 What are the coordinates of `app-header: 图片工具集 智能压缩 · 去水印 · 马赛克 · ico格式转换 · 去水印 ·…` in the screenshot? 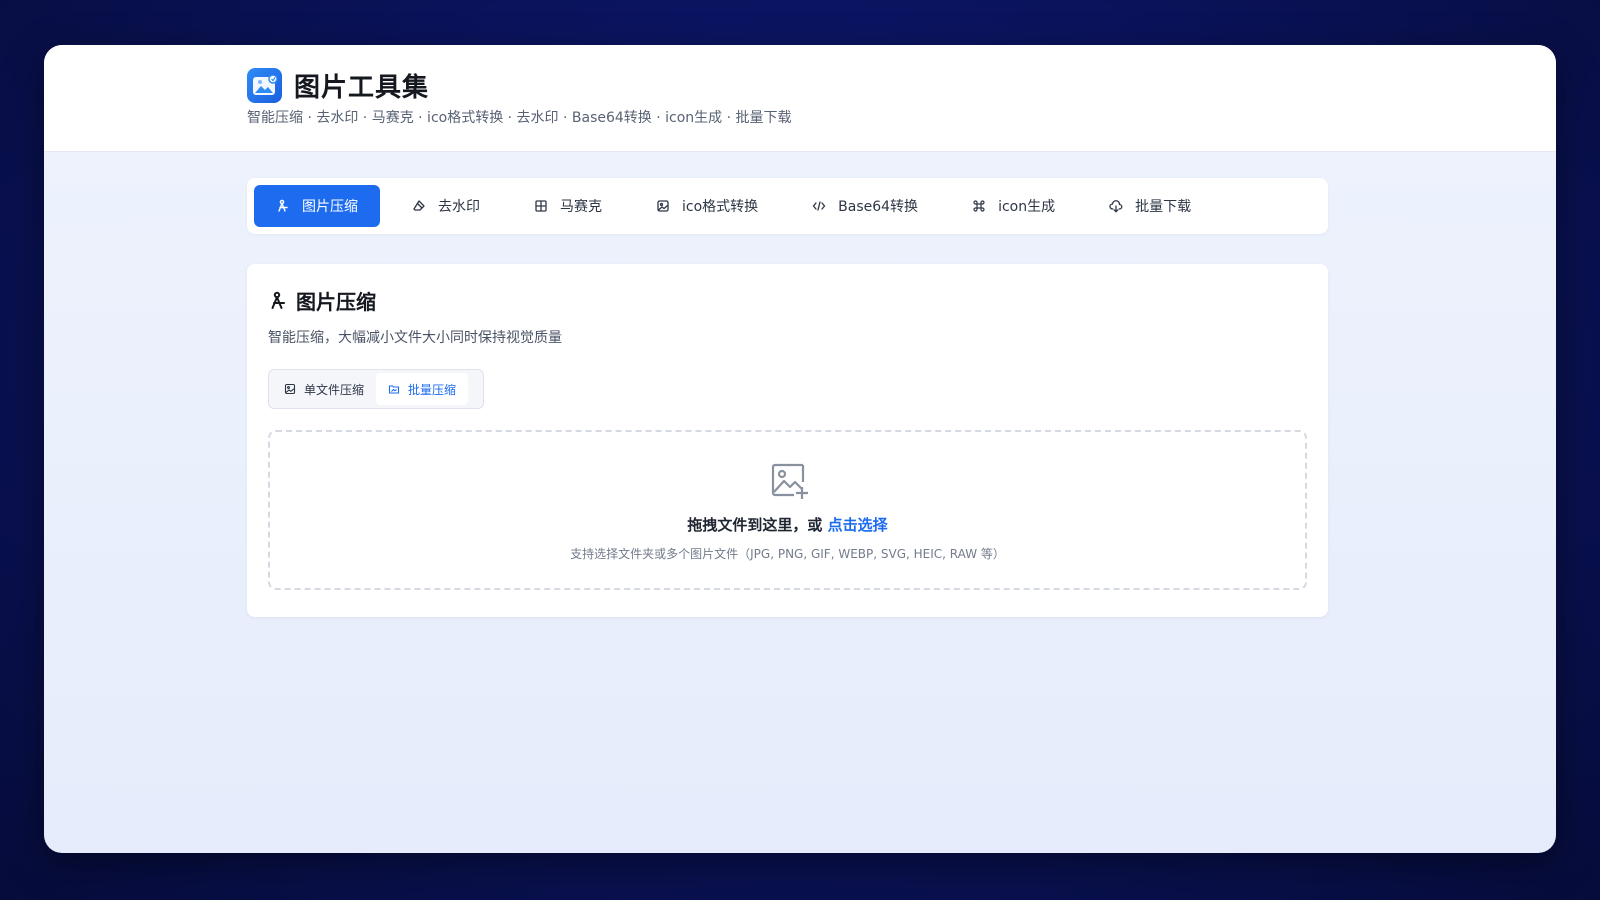 It's located at (800, 98).